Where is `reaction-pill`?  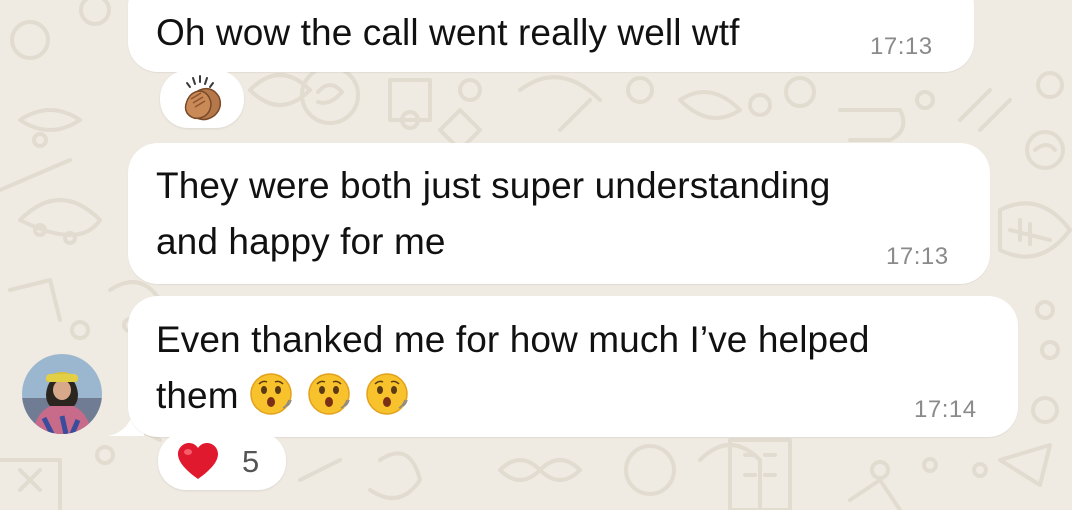
reaction-pill is located at coordinates (202, 99).